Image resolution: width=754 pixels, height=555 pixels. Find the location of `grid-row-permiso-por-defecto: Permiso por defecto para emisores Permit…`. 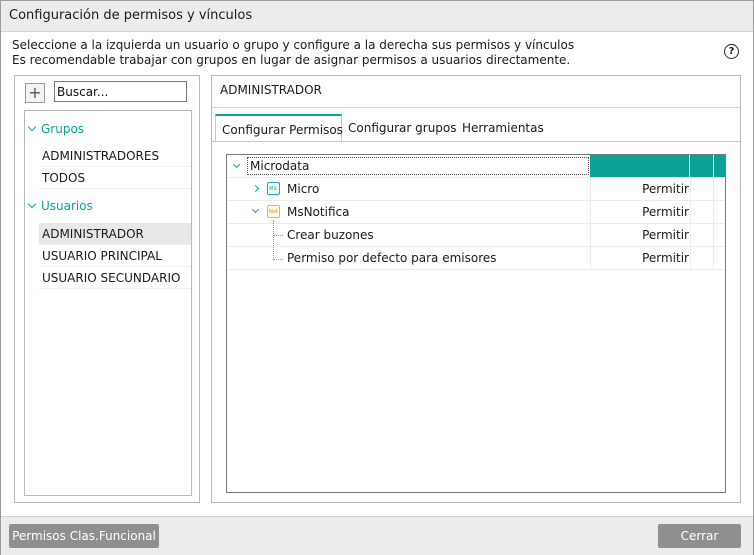

grid-row-permiso-por-defecto: Permiso por defecto para emisores Permit… is located at coordinates (476, 258).